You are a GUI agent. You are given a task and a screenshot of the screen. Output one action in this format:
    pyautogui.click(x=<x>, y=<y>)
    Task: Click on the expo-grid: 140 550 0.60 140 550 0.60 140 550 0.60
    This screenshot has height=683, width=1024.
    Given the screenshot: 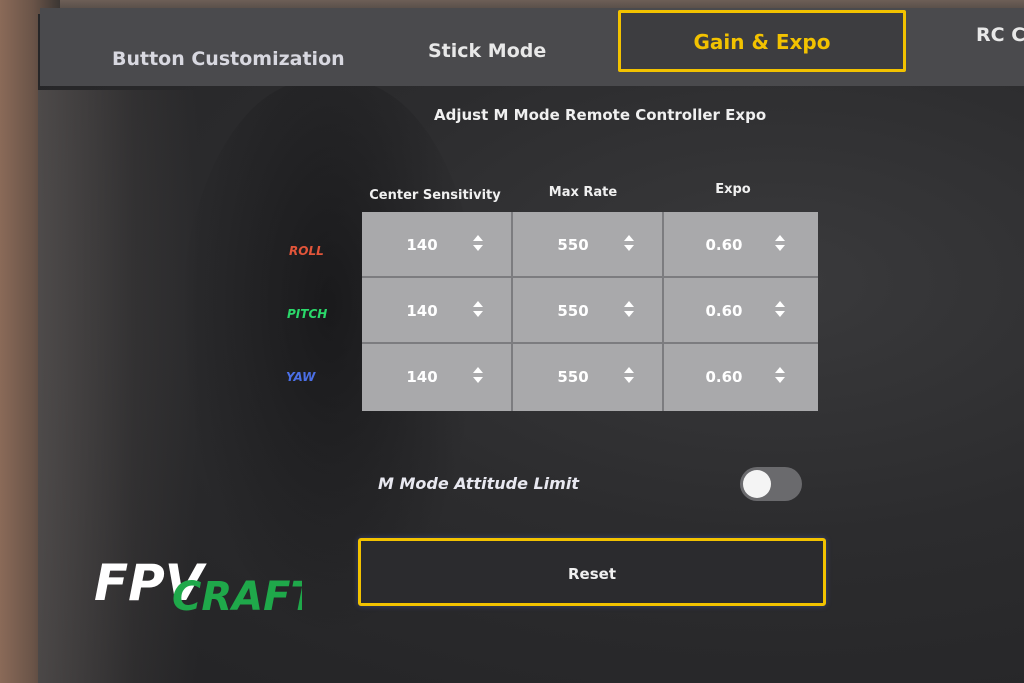 What is the action you would take?
    pyautogui.click(x=590, y=311)
    